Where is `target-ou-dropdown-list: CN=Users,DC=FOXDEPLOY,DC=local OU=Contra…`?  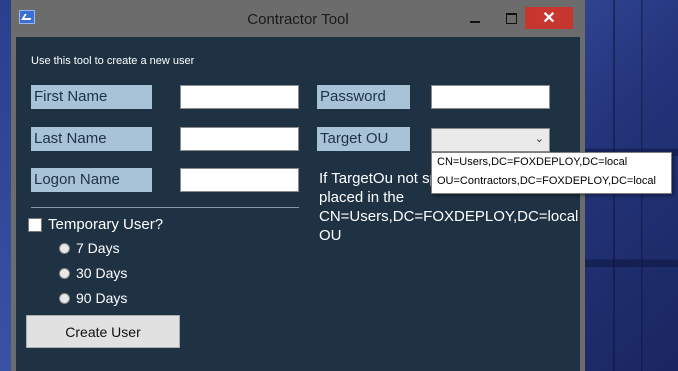 target-ou-dropdown-list: CN=Users,DC=FOXDEPLOY,DC=local OU=Contra… is located at coordinates (551, 173).